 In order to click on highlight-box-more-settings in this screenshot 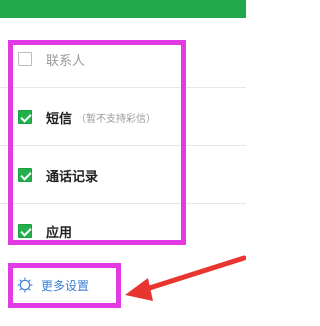, I will do `click(64, 285)`.